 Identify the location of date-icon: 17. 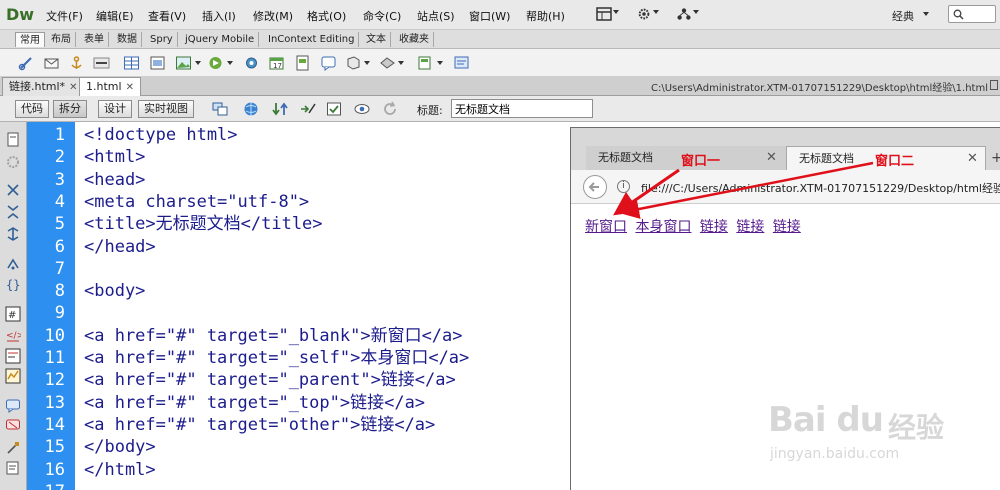
(276, 63).